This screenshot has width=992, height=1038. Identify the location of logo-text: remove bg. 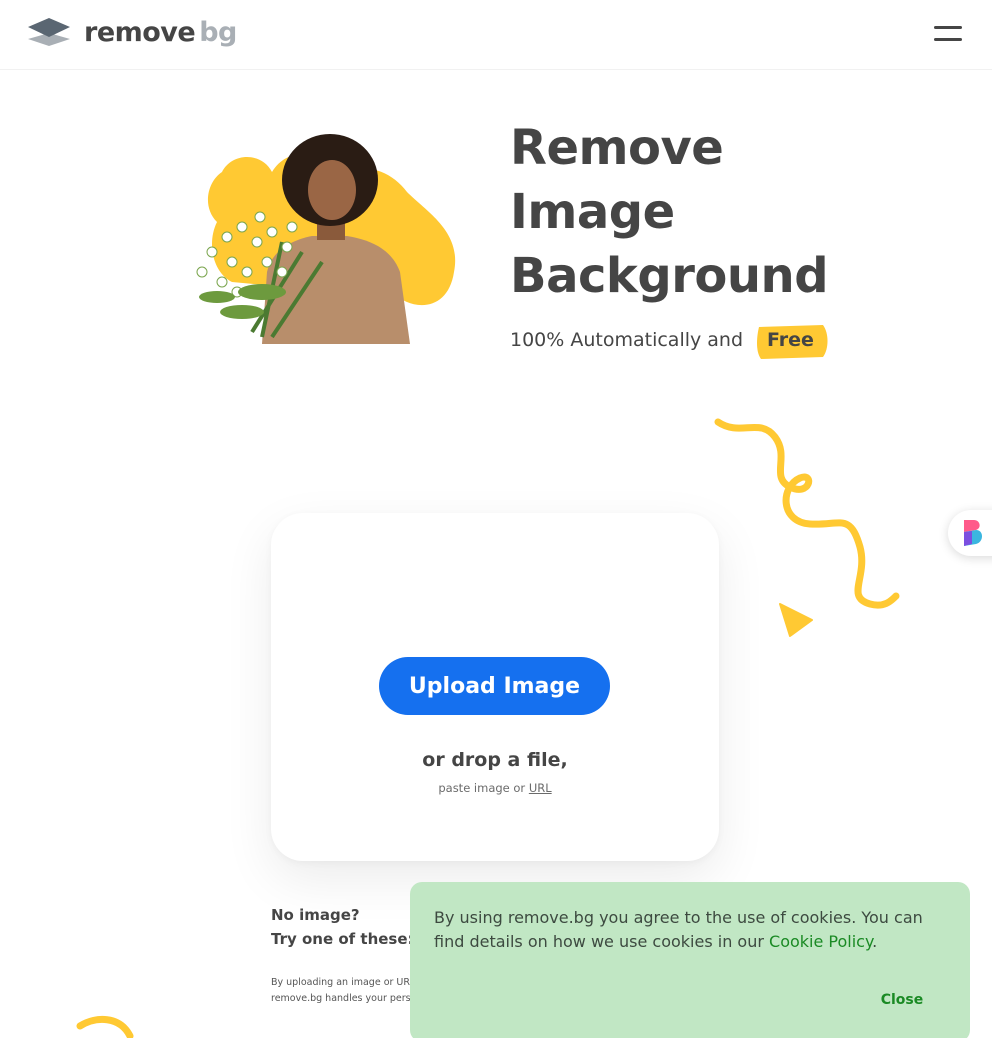
(160, 32).